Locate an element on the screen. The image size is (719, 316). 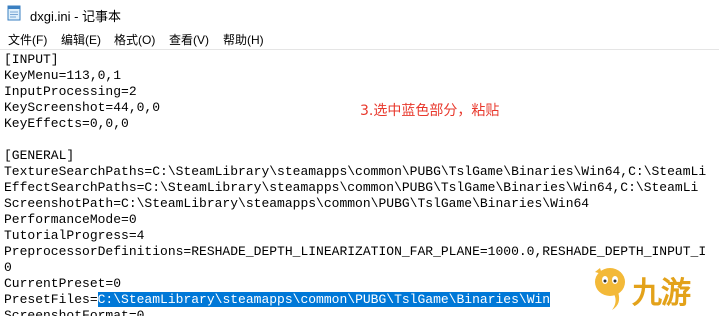
text-line: InputProcessing=2 is located at coordinates (70, 91).